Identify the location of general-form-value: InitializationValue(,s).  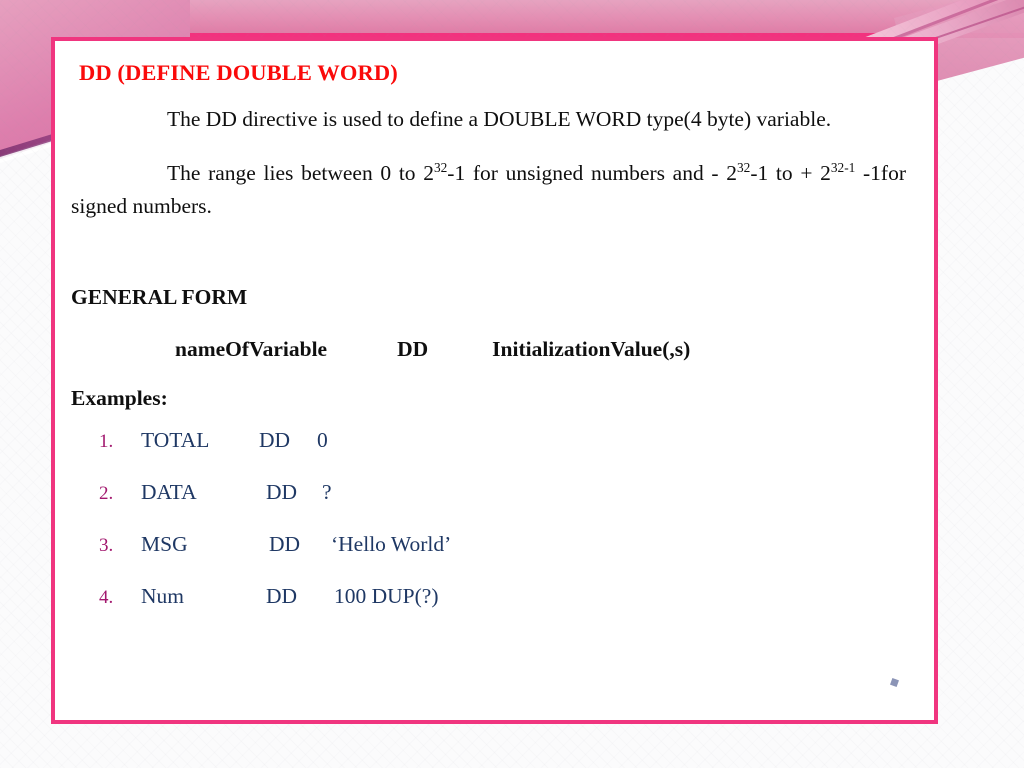
(591, 348).